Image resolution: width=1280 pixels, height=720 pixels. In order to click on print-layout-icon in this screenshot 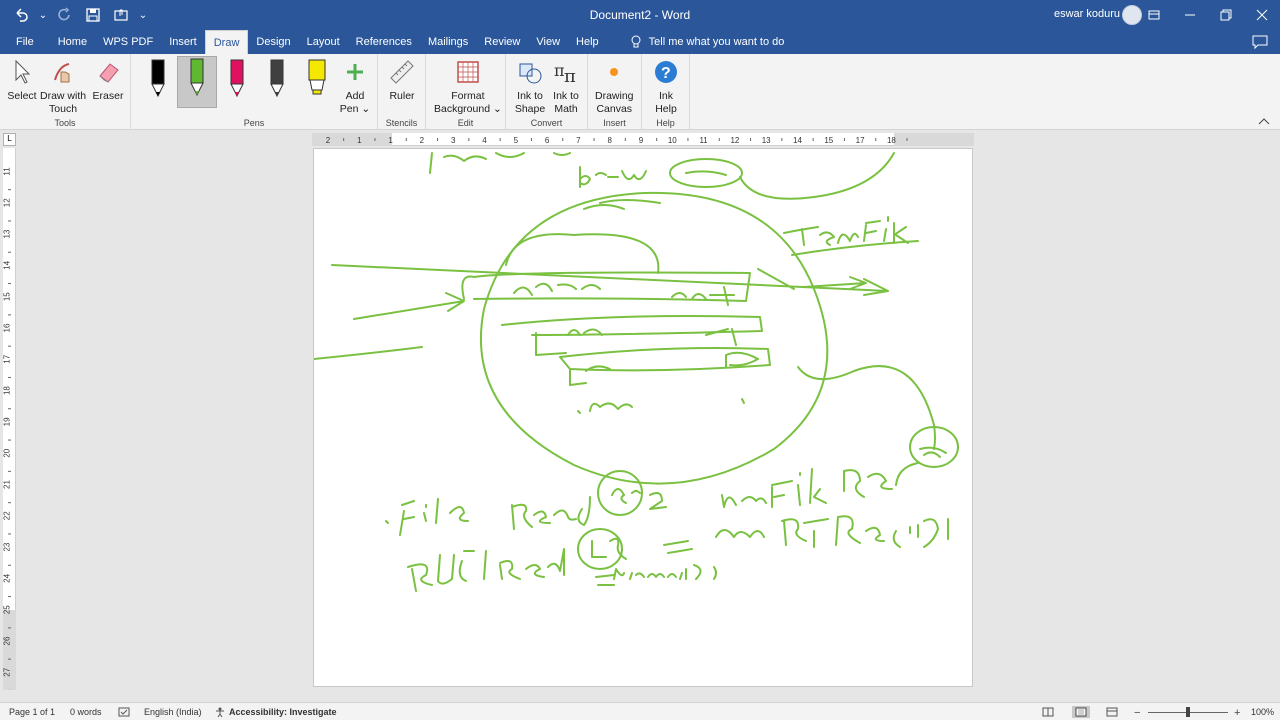, I will do `click(1081, 712)`.